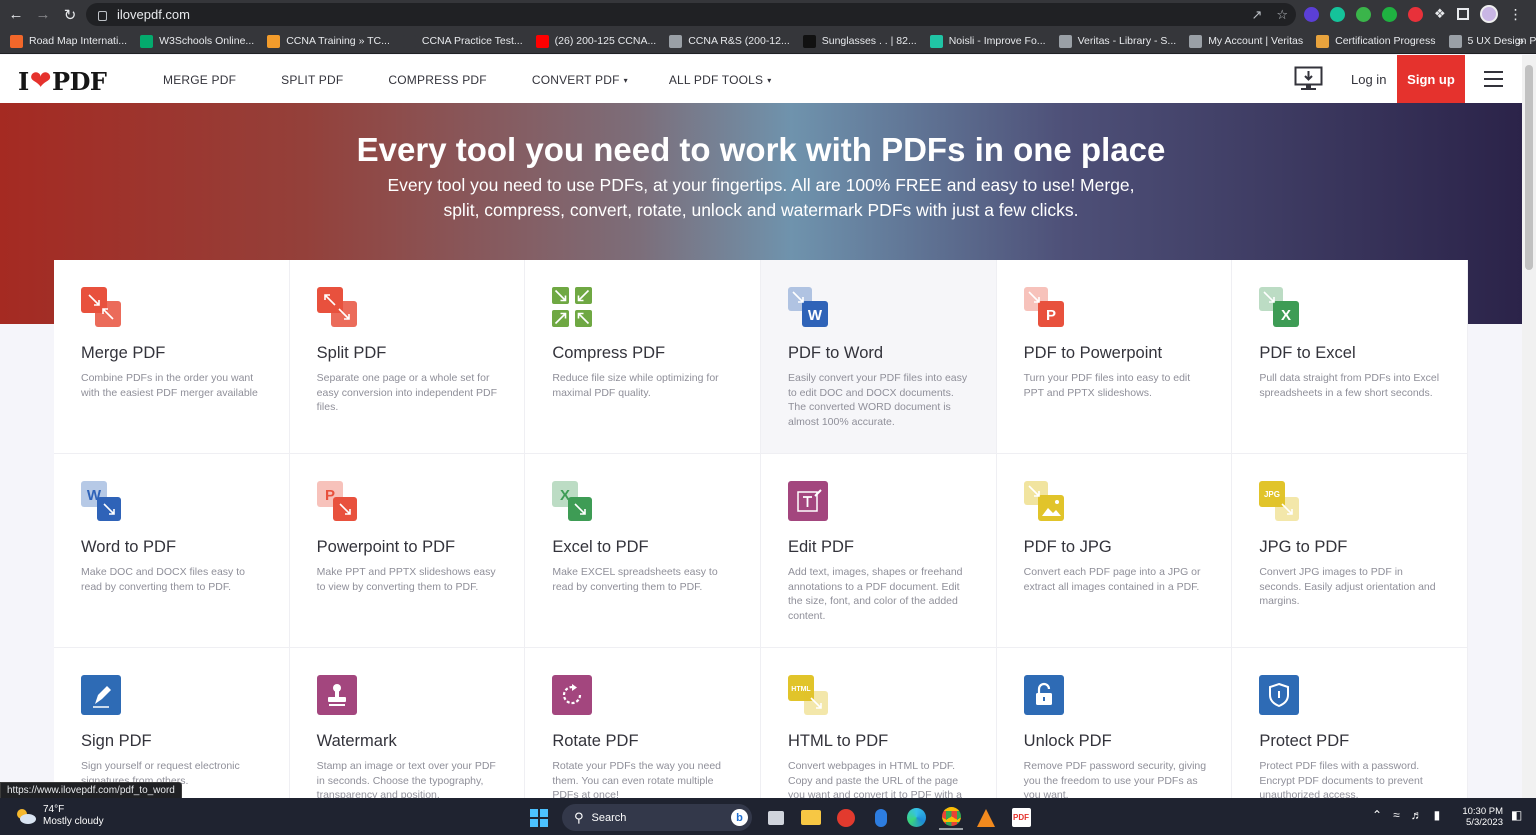 The image size is (1536, 835). Describe the element at coordinates (1021, 818) in the screenshot. I see `pdf-app-icon: PDF` at that location.